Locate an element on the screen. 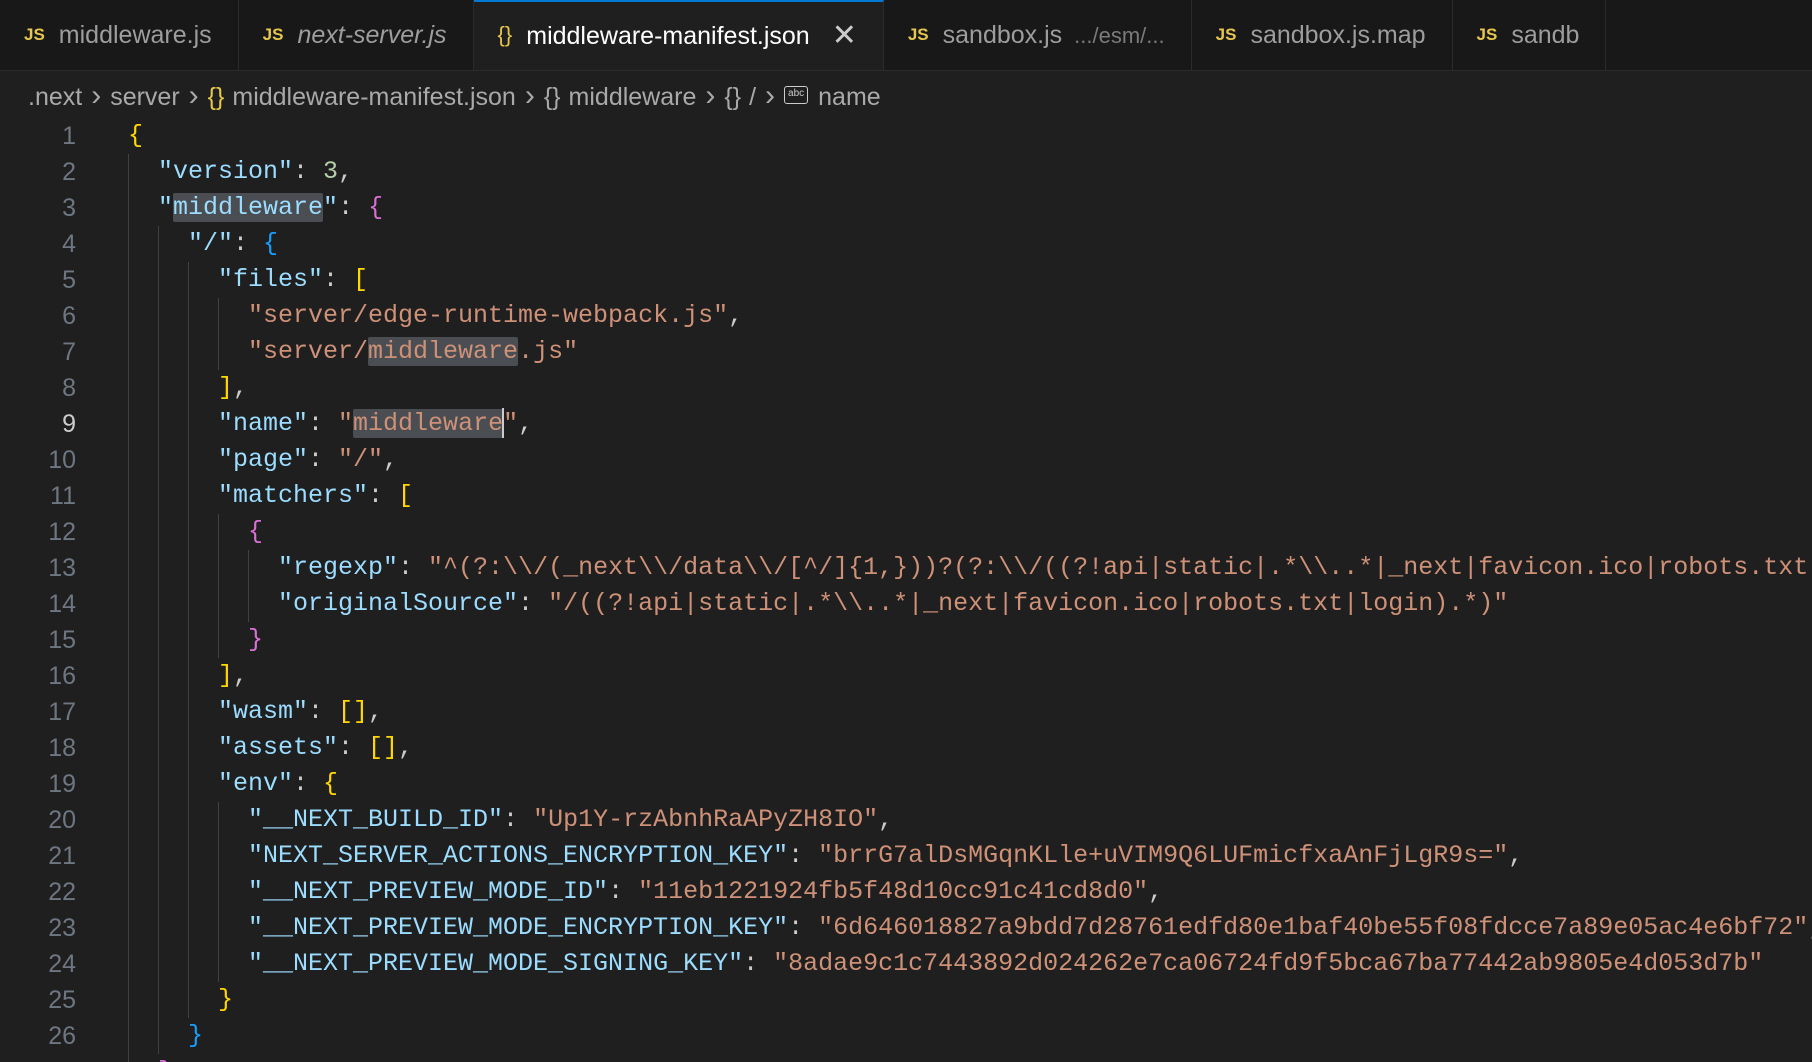 This screenshot has width=1812, height=1062. breadcrumb-item: {} middleware-manifest.json is located at coordinates (362, 97).